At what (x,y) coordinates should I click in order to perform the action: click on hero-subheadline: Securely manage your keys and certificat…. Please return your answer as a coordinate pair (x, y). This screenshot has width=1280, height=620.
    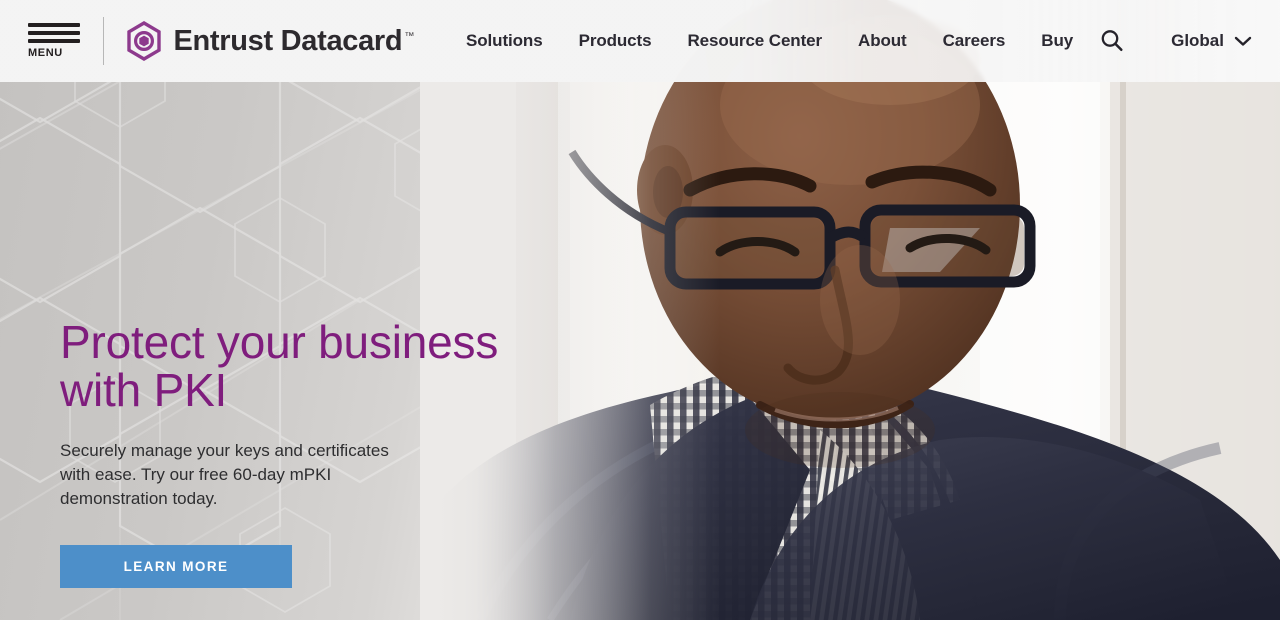
    Looking at the image, I should click on (224, 474).